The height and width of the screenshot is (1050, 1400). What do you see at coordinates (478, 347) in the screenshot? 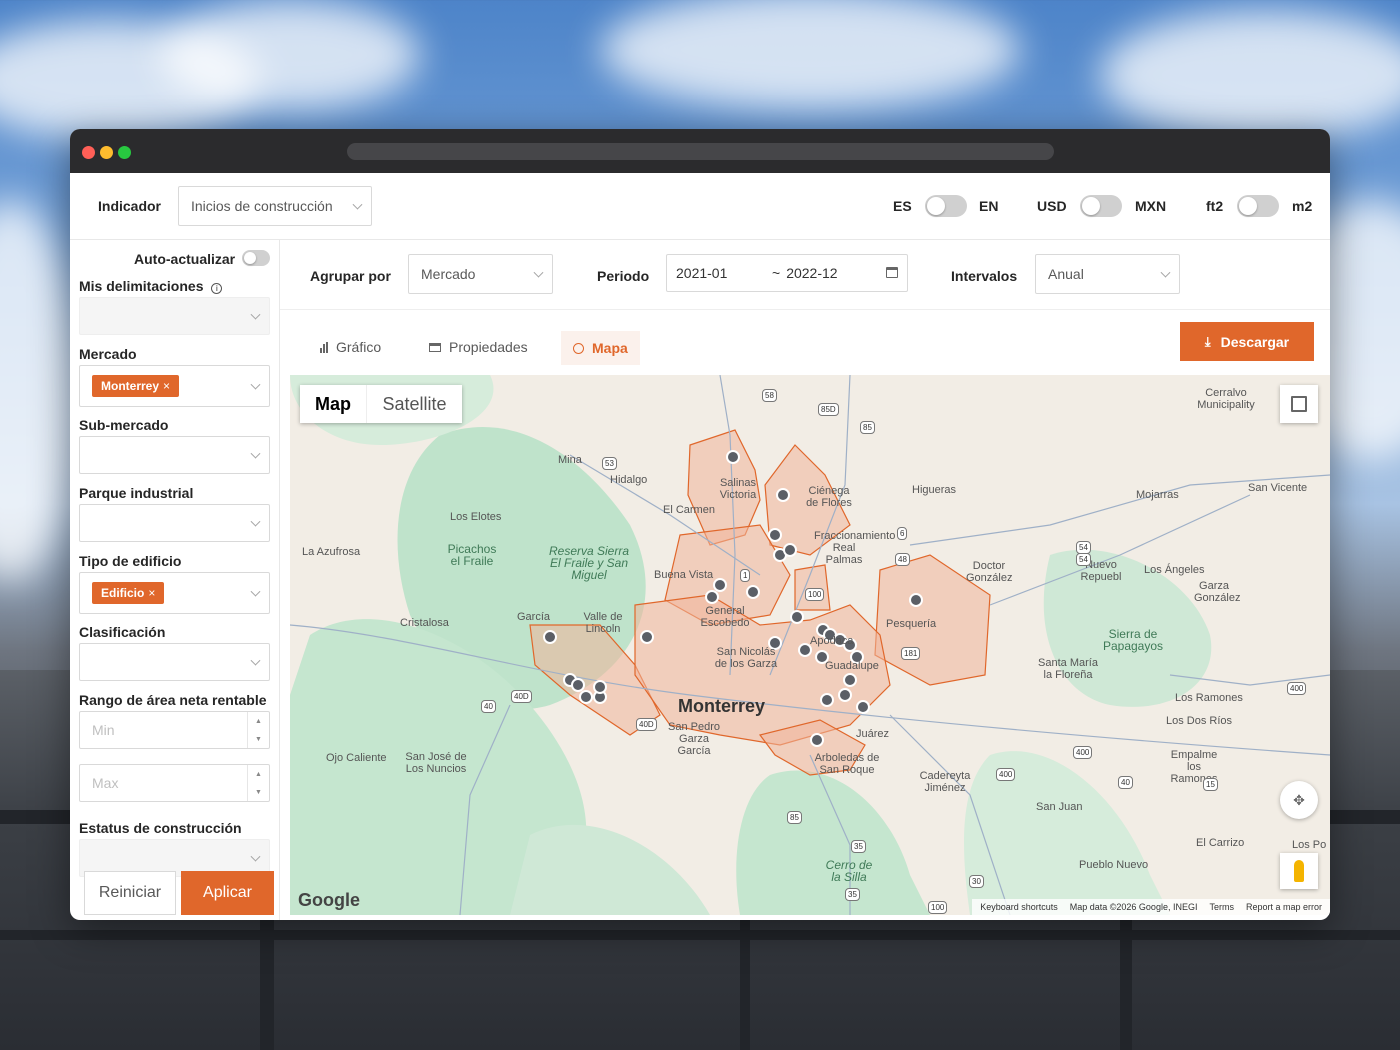
I see `tab-properties: Propiedades` at bounding box center [478, 347].